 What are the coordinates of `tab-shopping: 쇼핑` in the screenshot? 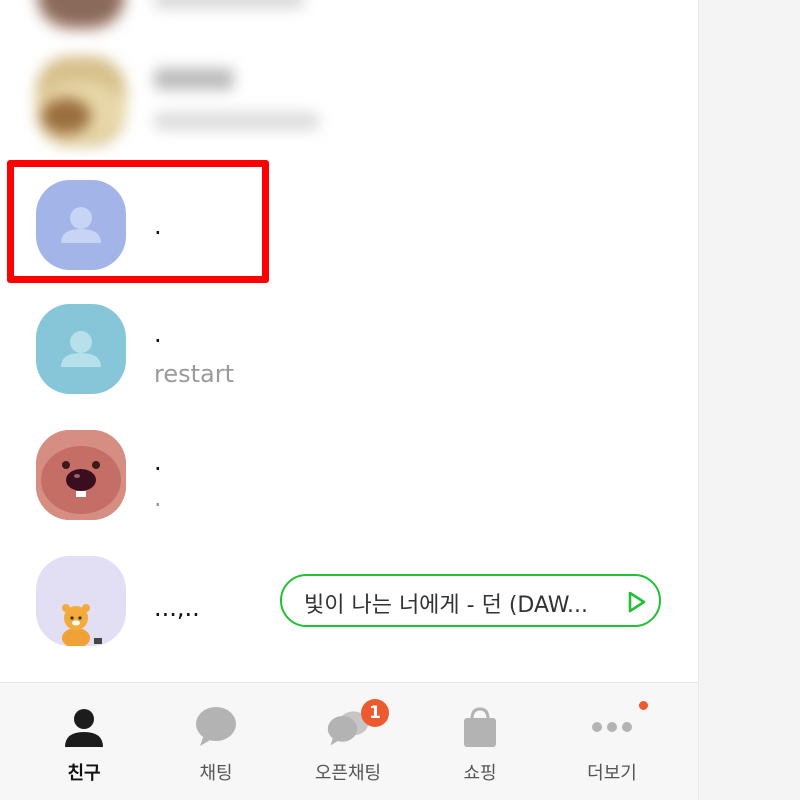 It's located at (480, 741).